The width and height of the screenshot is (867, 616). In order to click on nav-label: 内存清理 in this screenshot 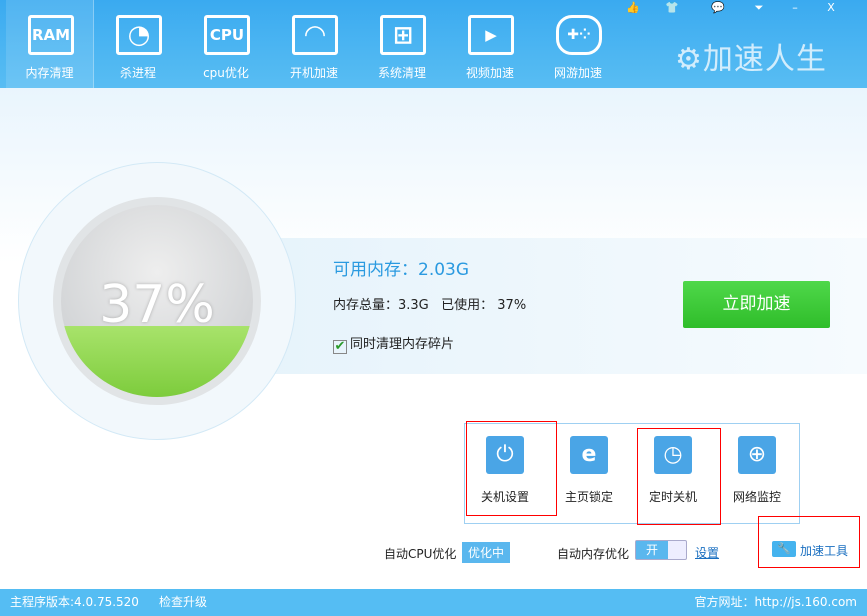, I will do `click(49, 73)`.